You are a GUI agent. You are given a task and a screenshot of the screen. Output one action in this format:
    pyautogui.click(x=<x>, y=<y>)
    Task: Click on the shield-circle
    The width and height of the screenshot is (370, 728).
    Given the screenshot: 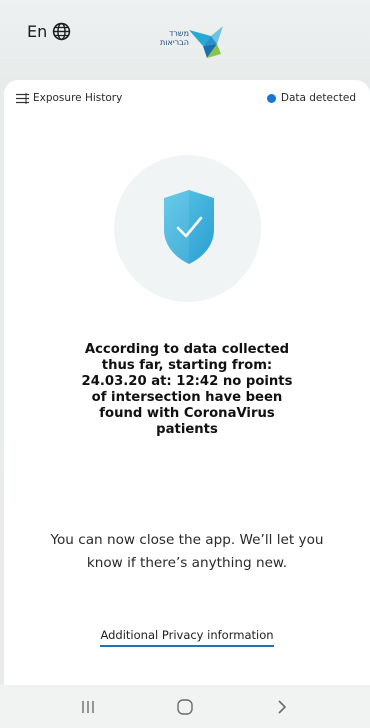 What is the action you would take?
    pyautogui.click(x=187, y=228)
    